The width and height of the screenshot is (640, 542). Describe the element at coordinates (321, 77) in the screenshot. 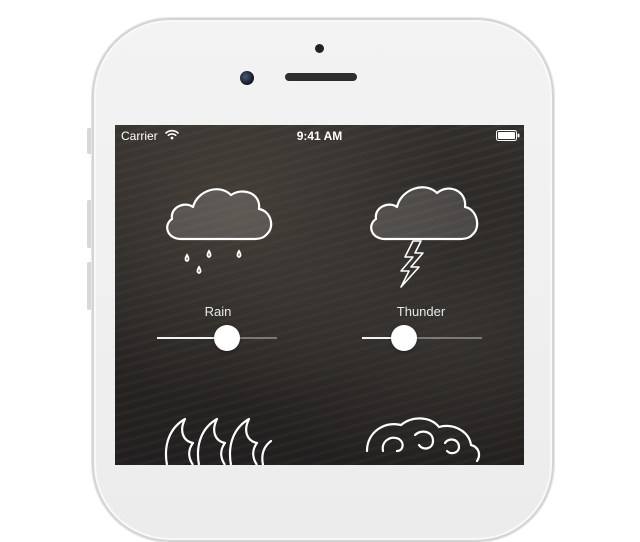

I see `earpiece-speaker` at that location.